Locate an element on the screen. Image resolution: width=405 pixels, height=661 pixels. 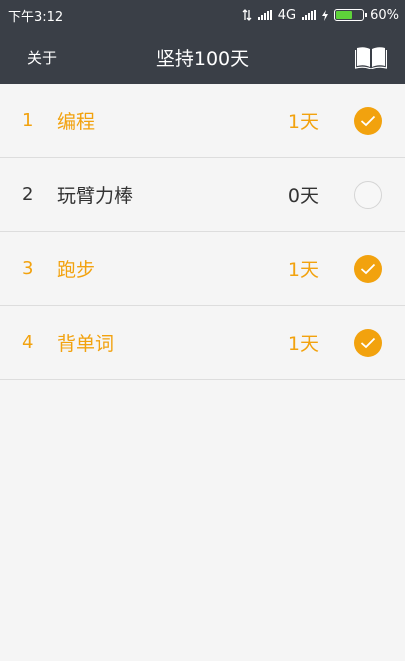
charging-icon is located at coordinates (325, 15).